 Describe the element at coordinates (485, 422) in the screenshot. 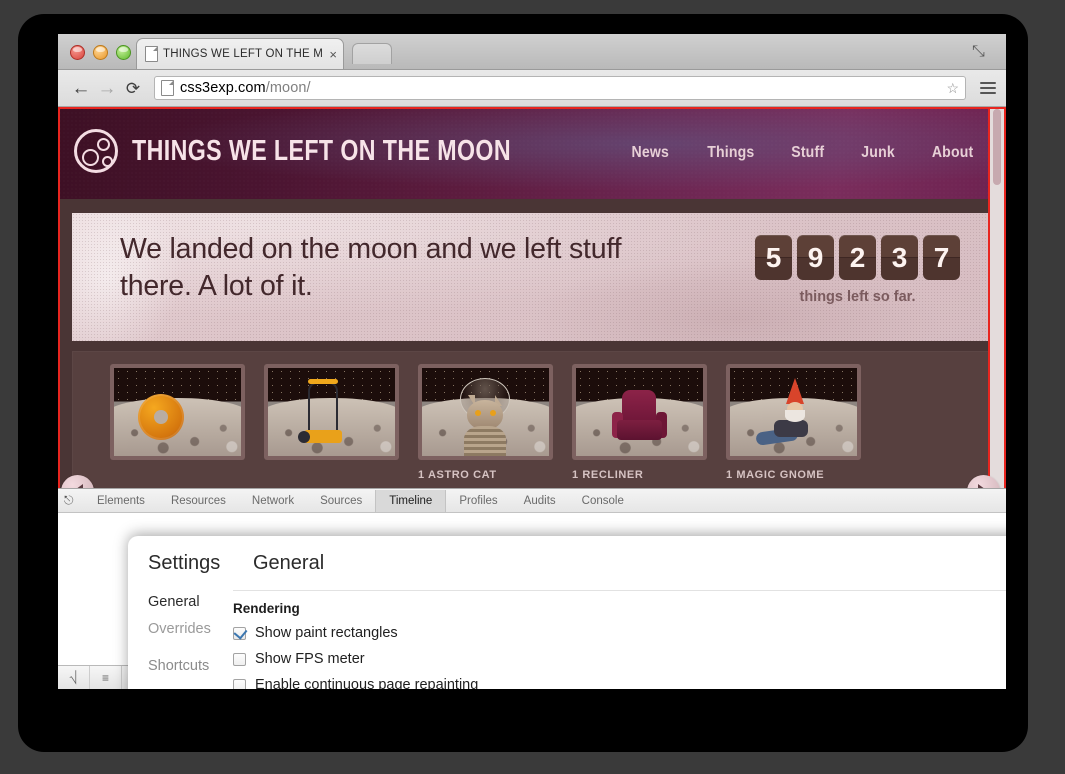

I see `list-item: 1 ASTRO CAT` at that location.